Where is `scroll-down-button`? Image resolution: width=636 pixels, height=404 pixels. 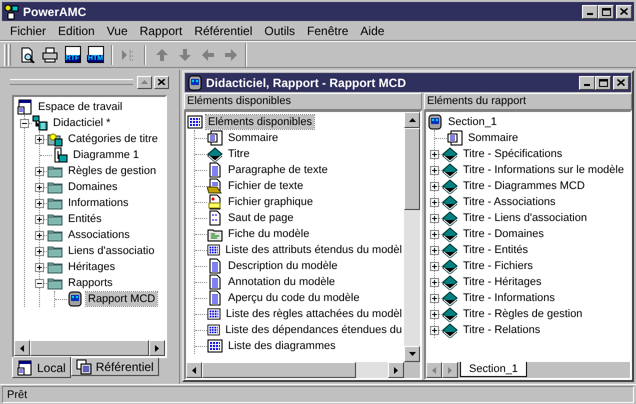
scroll-down-button is located at coordinates (412, 354).